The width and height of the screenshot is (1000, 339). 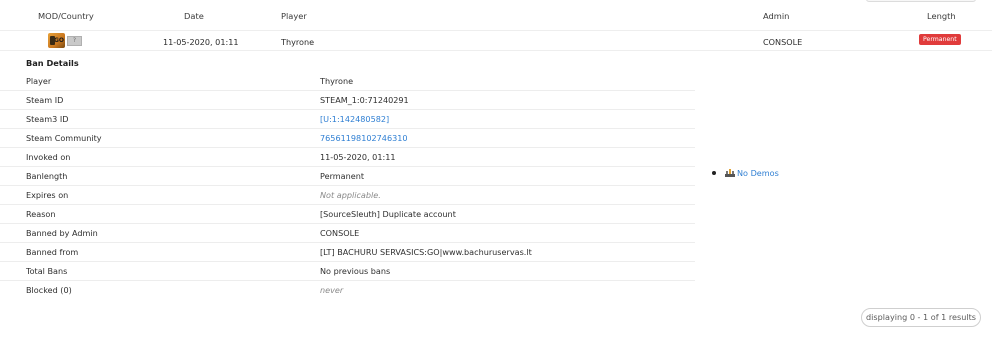 I want to click on detail-row-player: Player Thyrone, so click(x=347, y=81).